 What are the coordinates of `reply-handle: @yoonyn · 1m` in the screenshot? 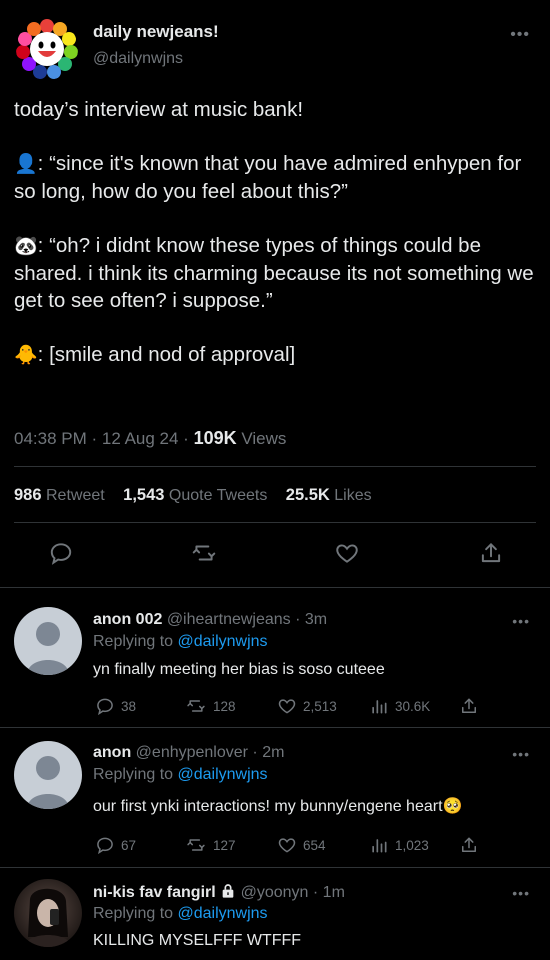 It's located at (292, 892).